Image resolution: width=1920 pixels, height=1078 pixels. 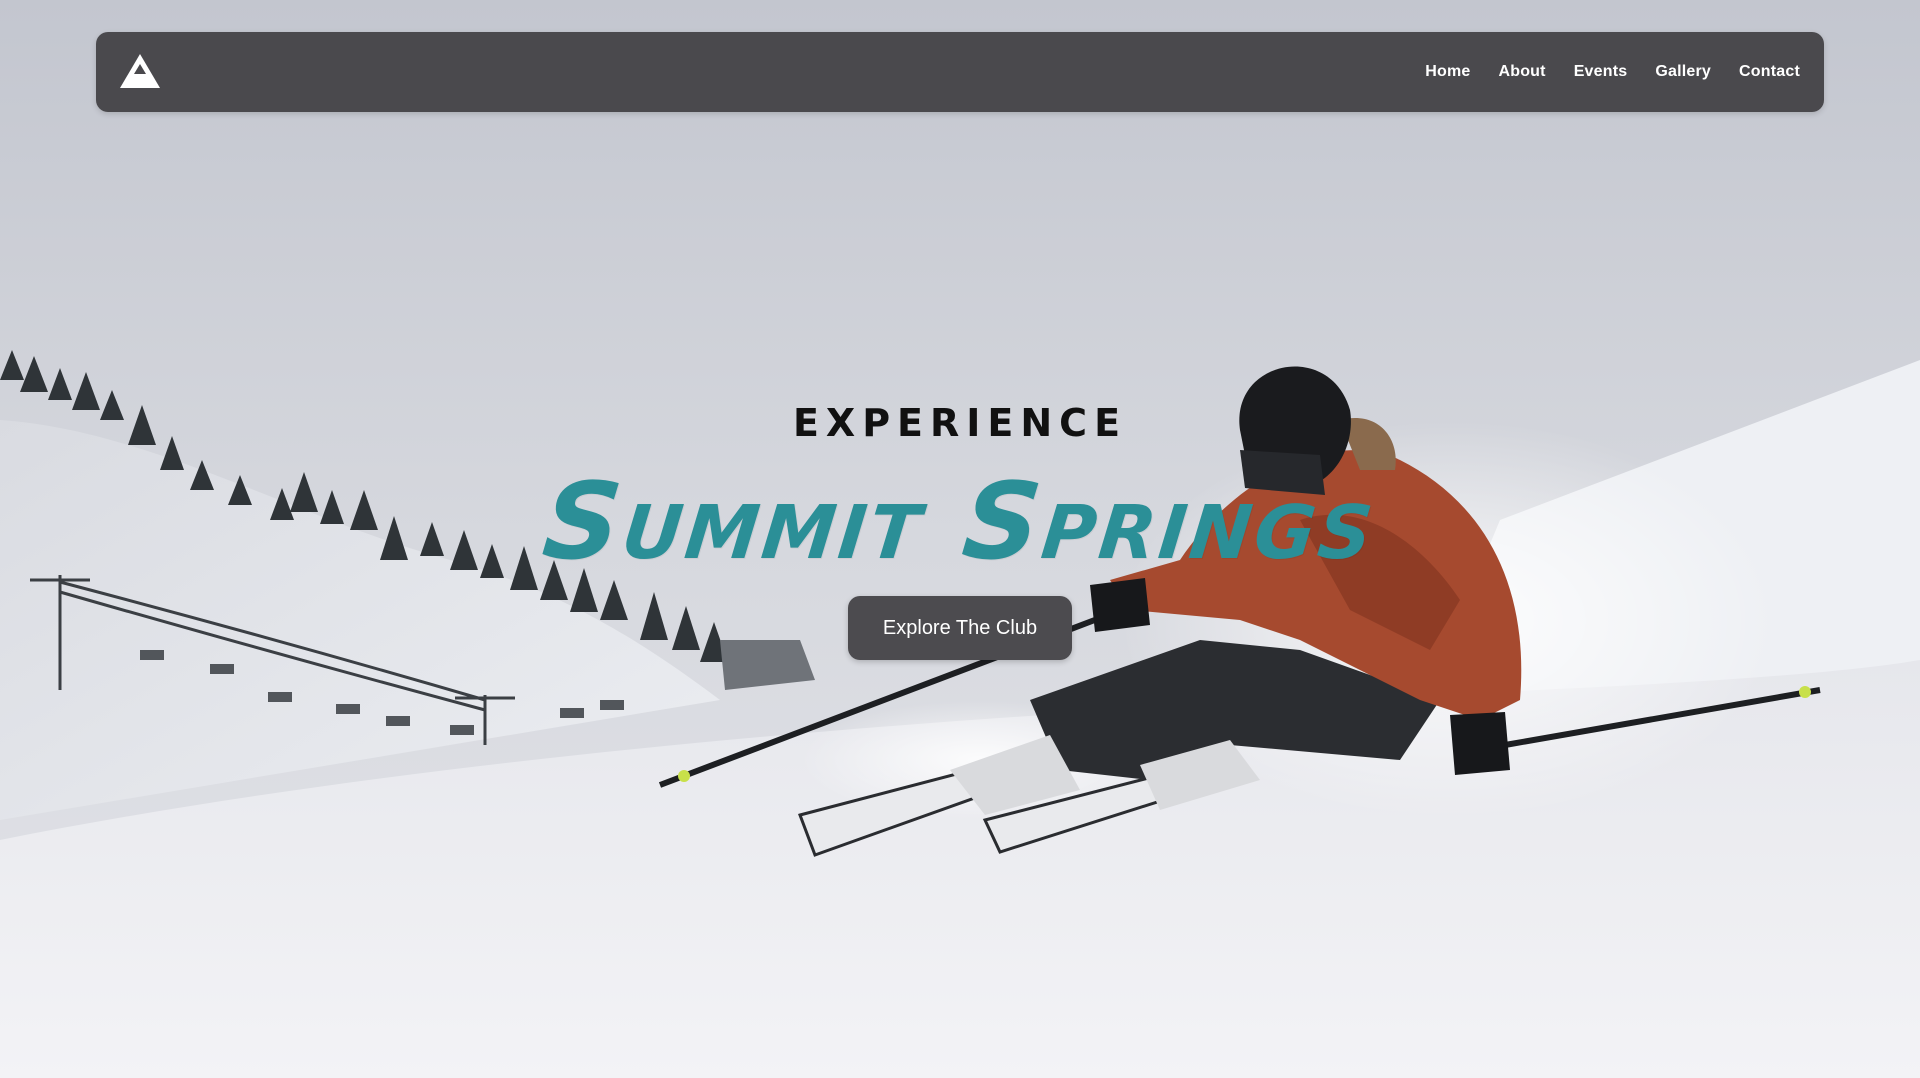 What do you see at coordinates (1521, 72) in the screenshot?
I see `nav-link-about: About` at bounding box center [1521, 72].